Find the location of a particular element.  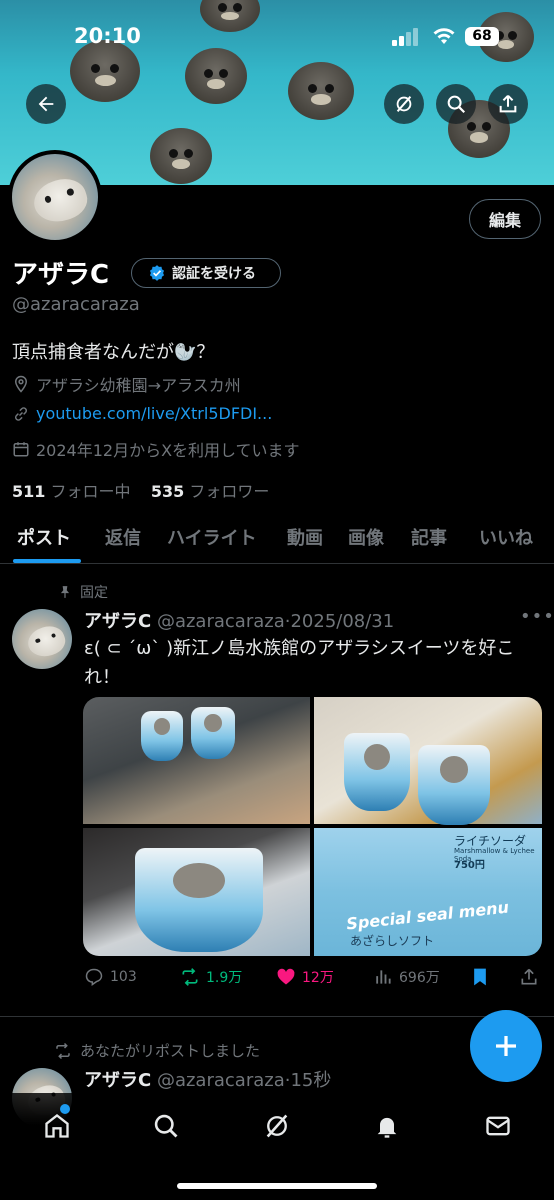

location-pin-icon is located at coordinates (21, 384).